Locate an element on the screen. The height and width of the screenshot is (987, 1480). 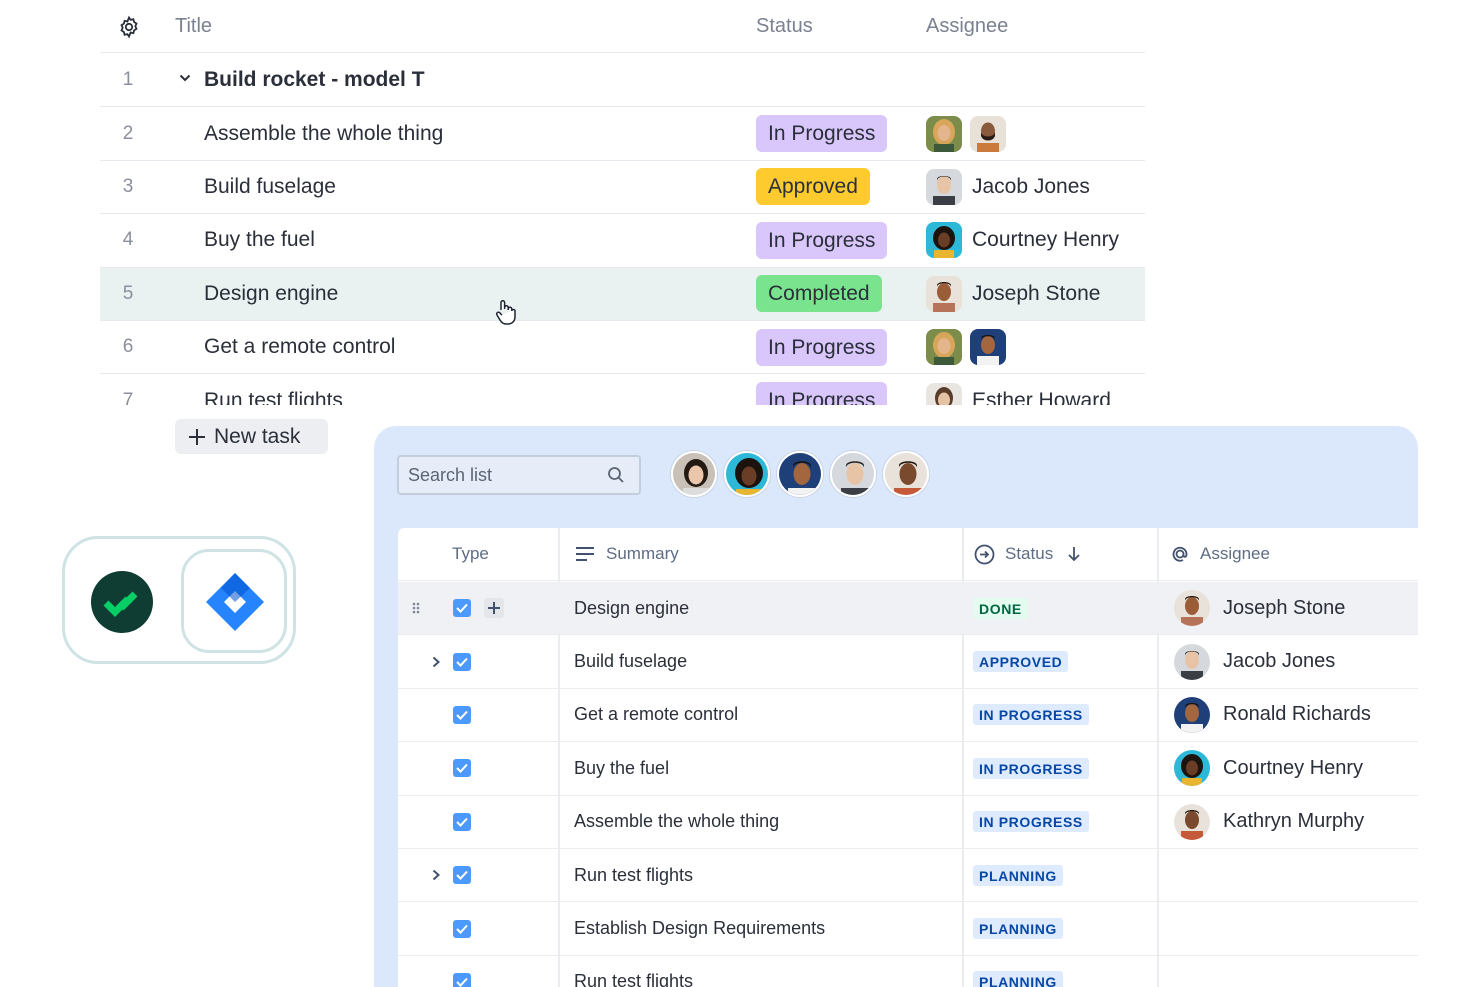
issue-summary: Get a remote control is located at coordinates (656, 714).